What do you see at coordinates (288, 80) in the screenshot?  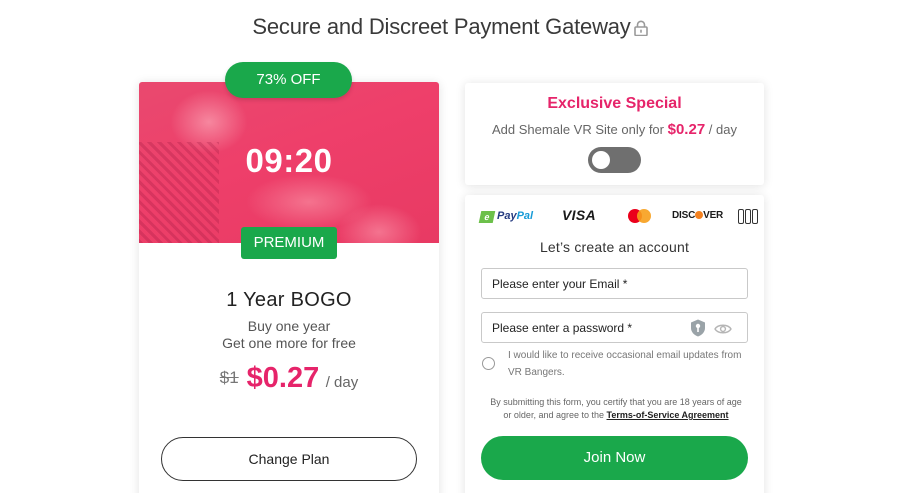 I see `discount-badge: 73% OFF` at bounding box center [288, 80].